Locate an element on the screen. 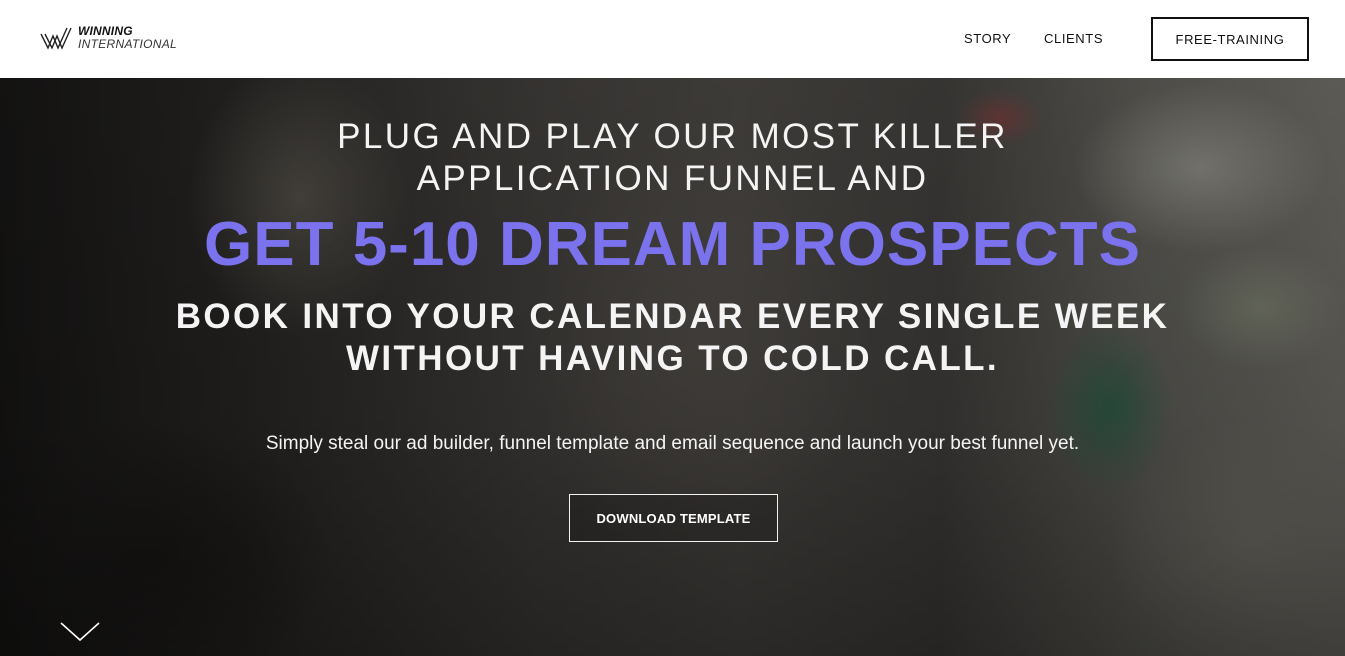  free-training-button: FREE-TRAINING is located at coordinates (1230, 39).